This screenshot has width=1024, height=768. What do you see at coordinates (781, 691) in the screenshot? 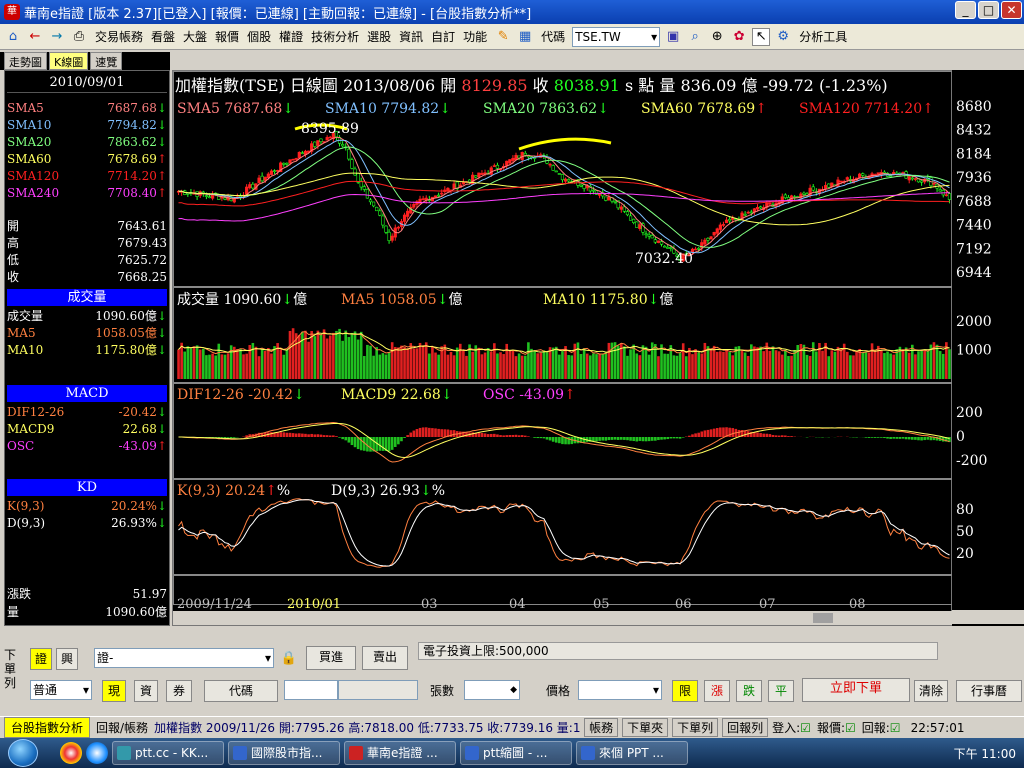
I see `flat-button: 平` at bounding box center [781, 691].